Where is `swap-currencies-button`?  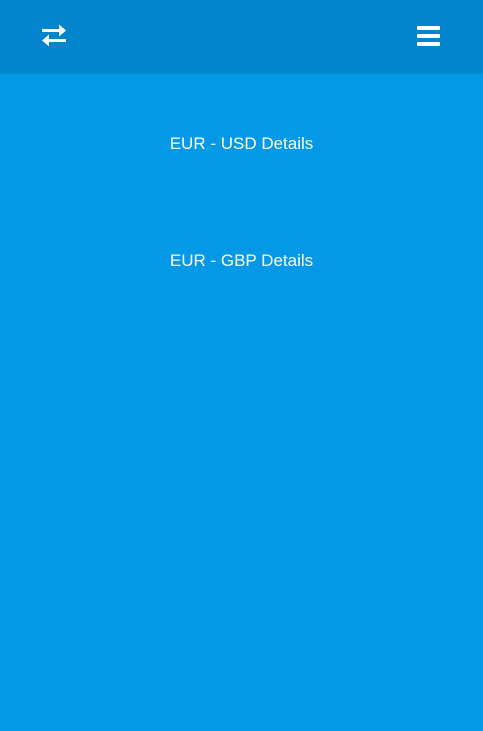 swap-currencies-button is located at coordinates (54, 36).